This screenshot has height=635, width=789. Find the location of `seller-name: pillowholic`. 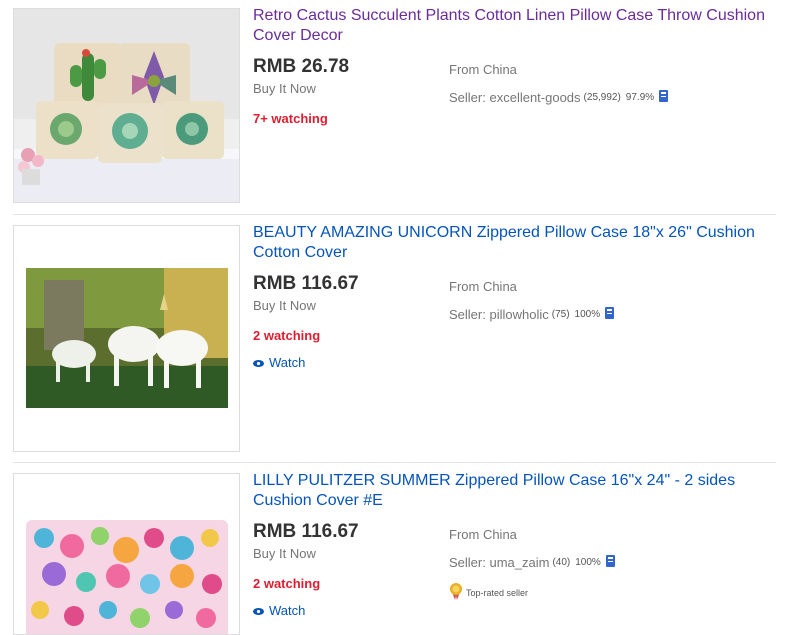

seller-name: pillowholic is located at coordinates (519, 314).